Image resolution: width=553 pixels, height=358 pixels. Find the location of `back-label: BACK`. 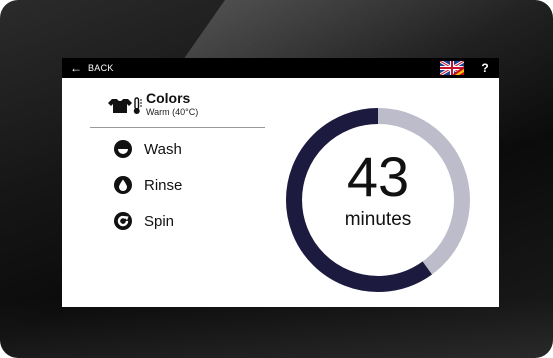

back-label: BACK is located at coordinates (101, 68).